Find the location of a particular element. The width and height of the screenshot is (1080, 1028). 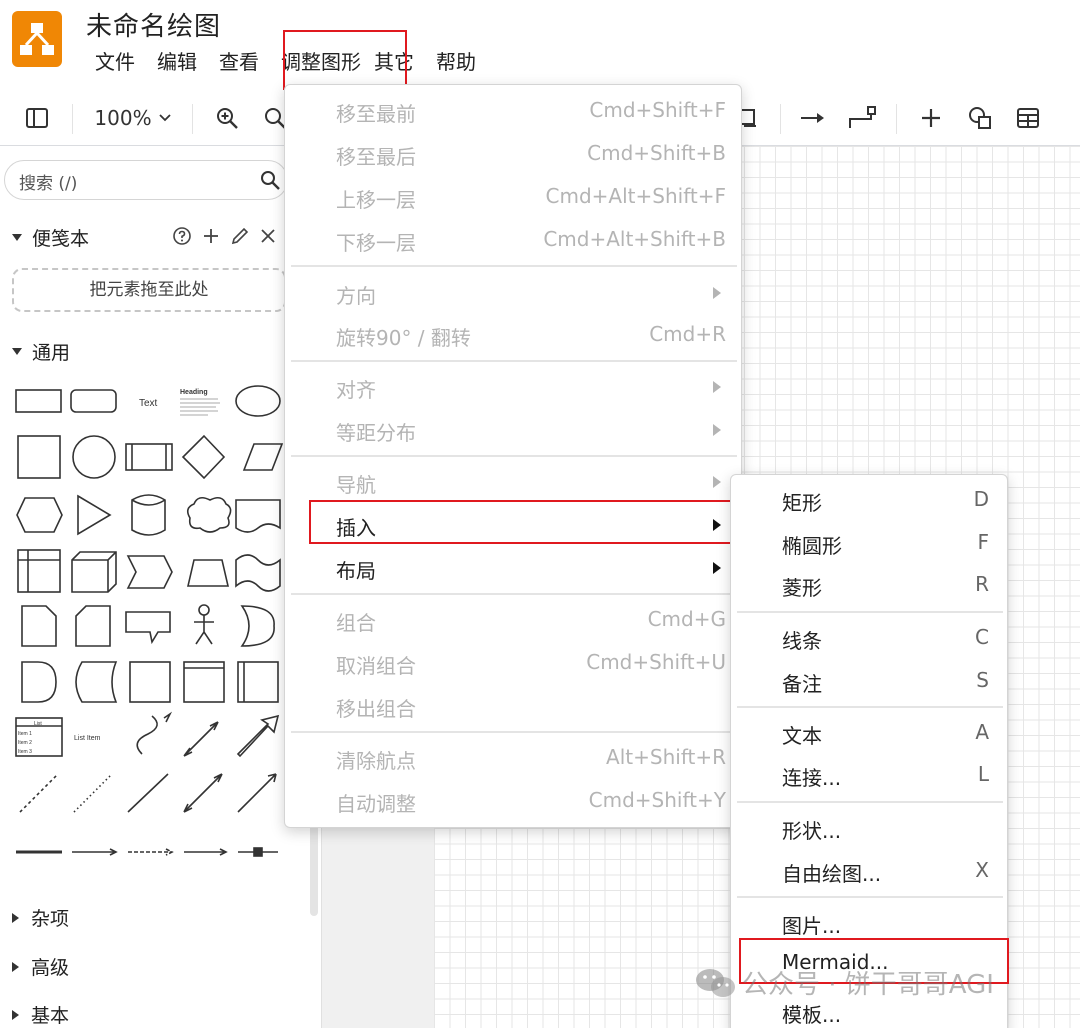

connection-arrow-icon is located at coordinates (813, 118).